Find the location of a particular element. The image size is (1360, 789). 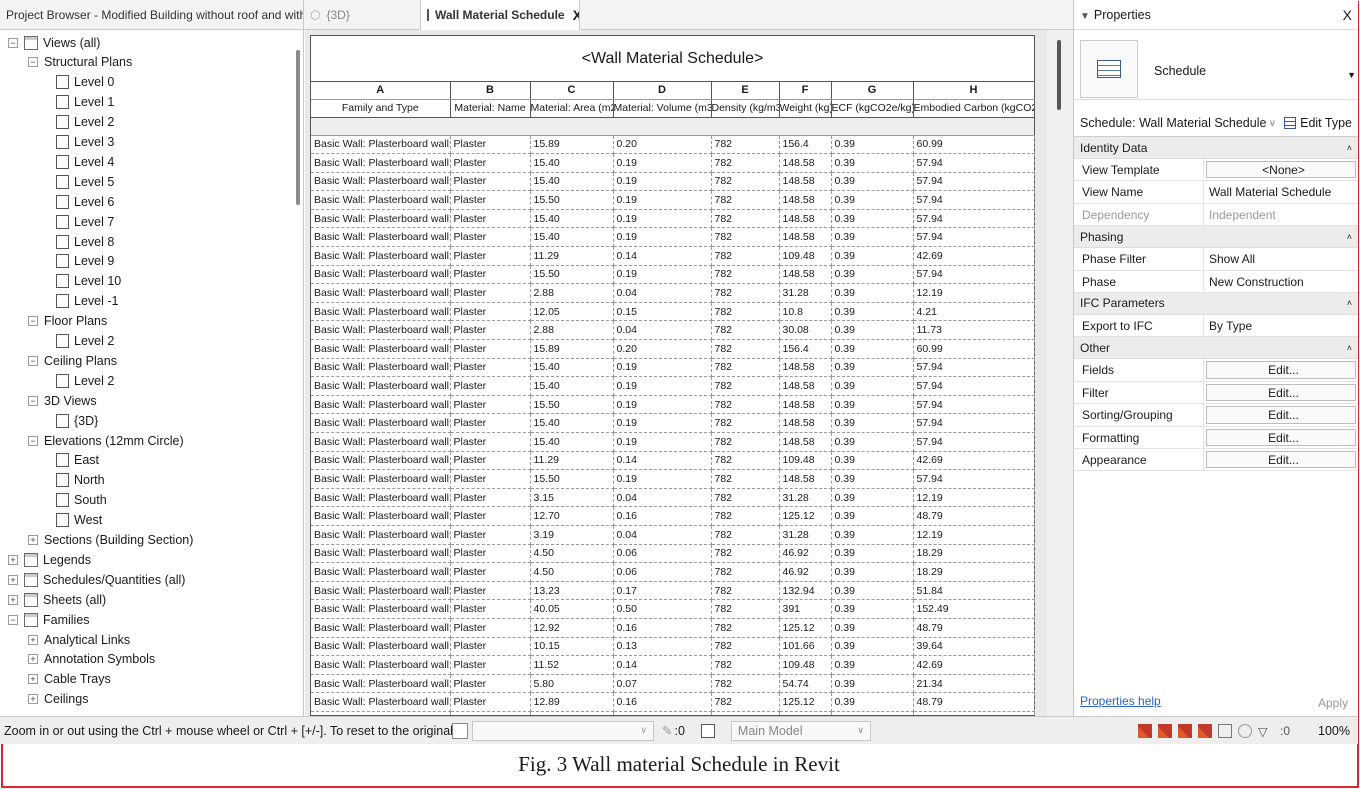

table-cell: 18.29 is located at coordinates (974, 554).